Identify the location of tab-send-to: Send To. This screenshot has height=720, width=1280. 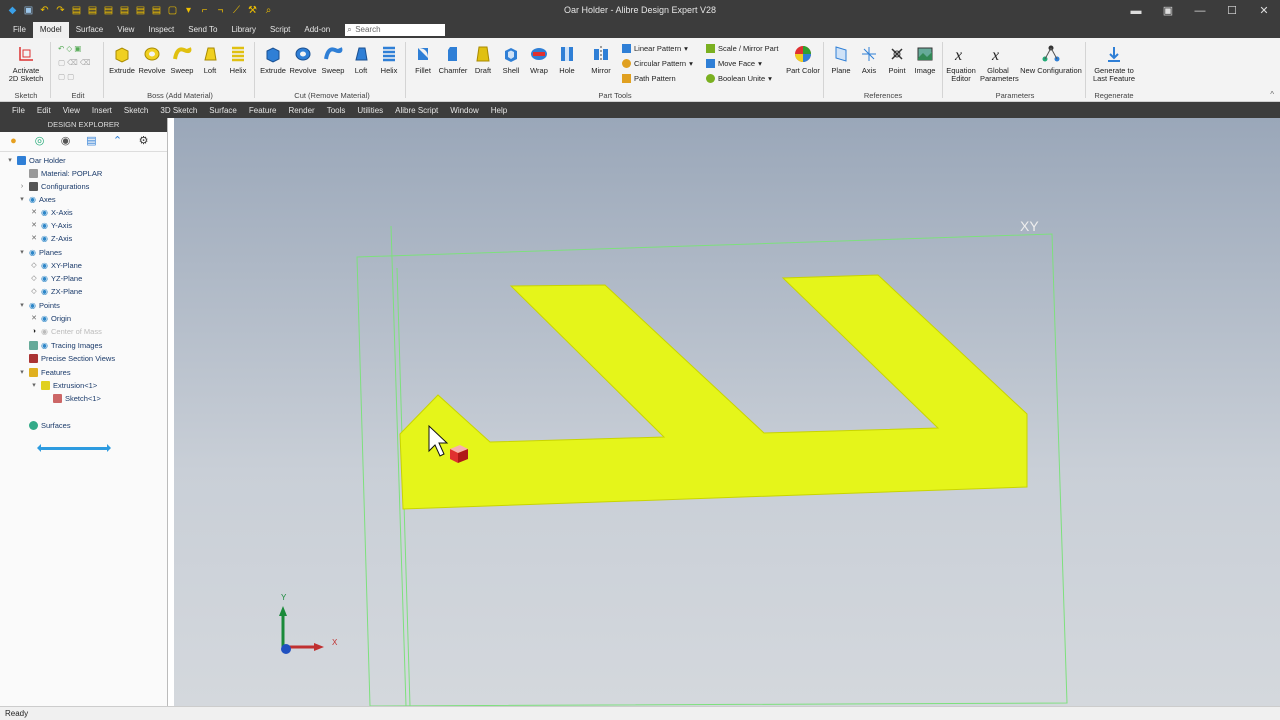
(202, 30).